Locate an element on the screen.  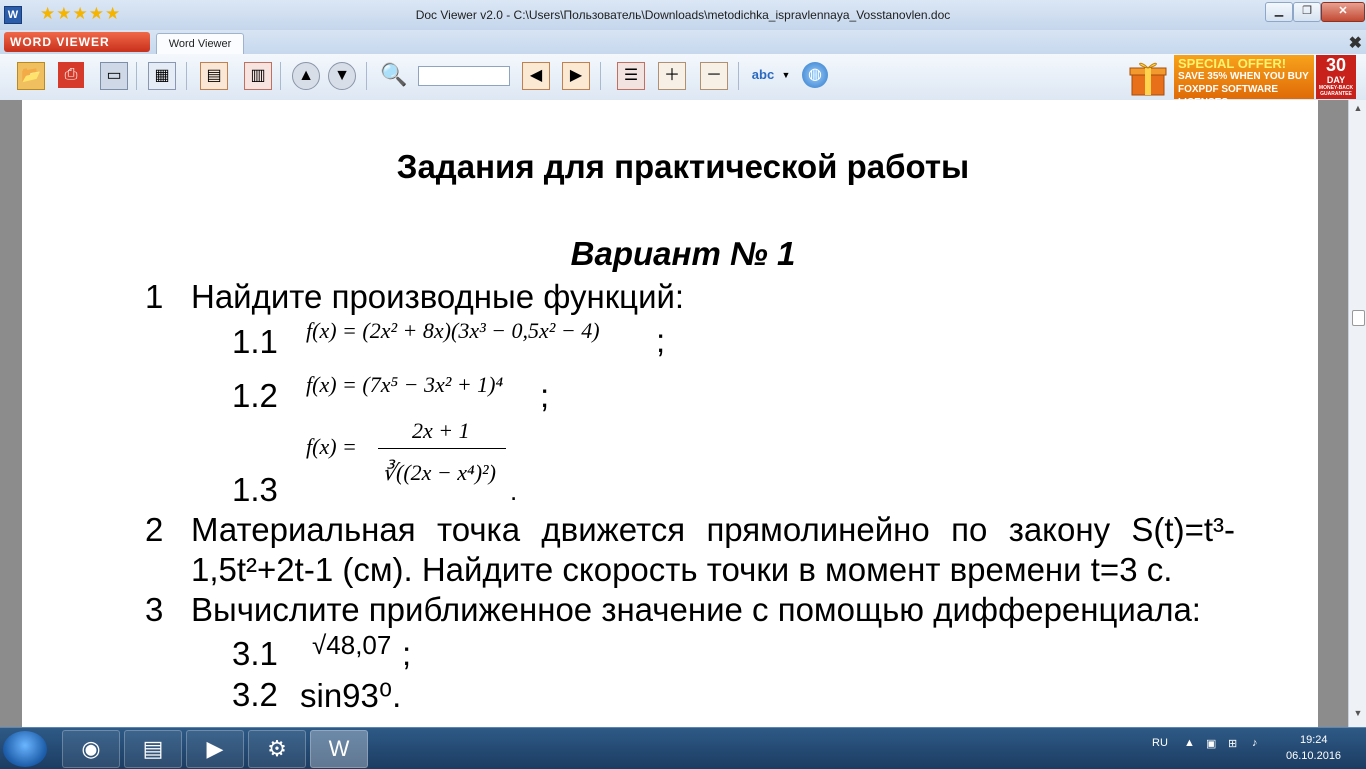
formula-3-2: sin93⁰. is located at coordinates (351, 695).